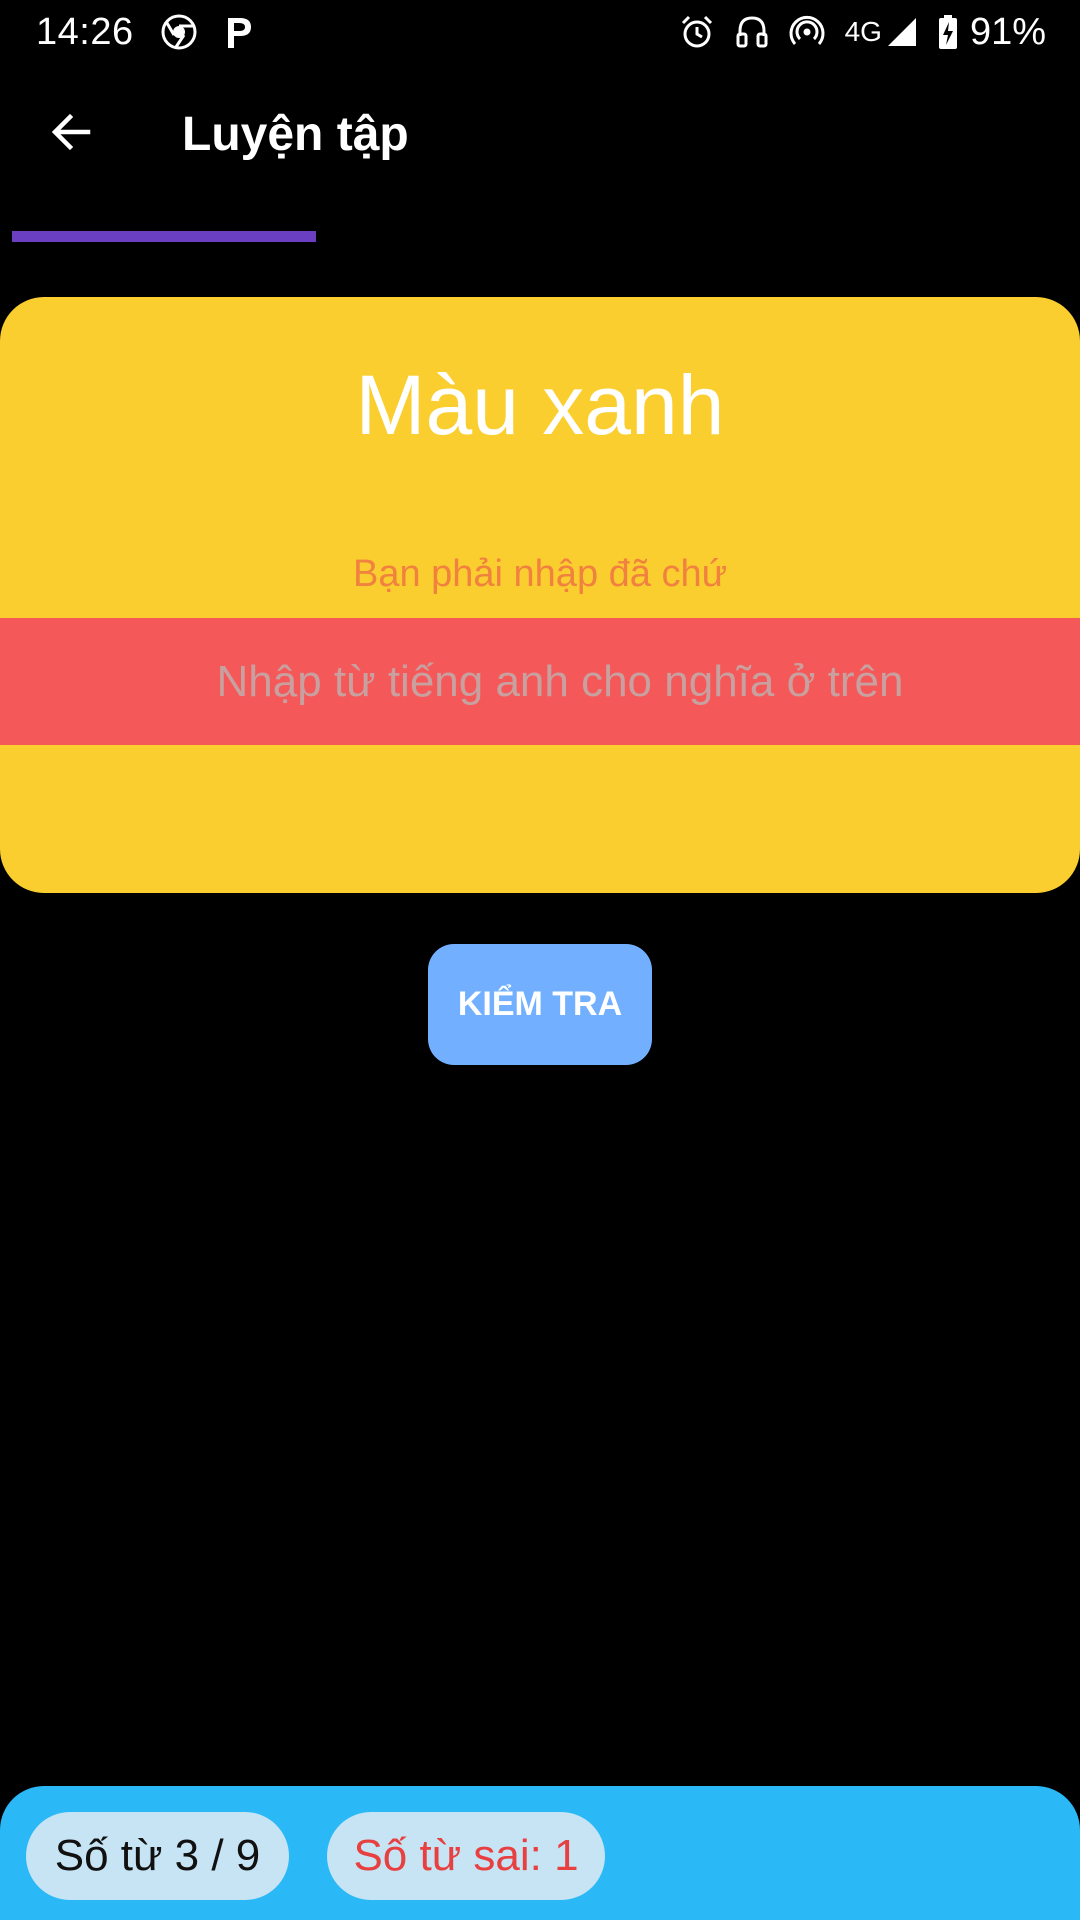 This screenshot has width=1080, height=1920. What do you see at coordinates (239, 32) in the screenshot?
I see `p-app-icon` at bounding box center [239, 32].